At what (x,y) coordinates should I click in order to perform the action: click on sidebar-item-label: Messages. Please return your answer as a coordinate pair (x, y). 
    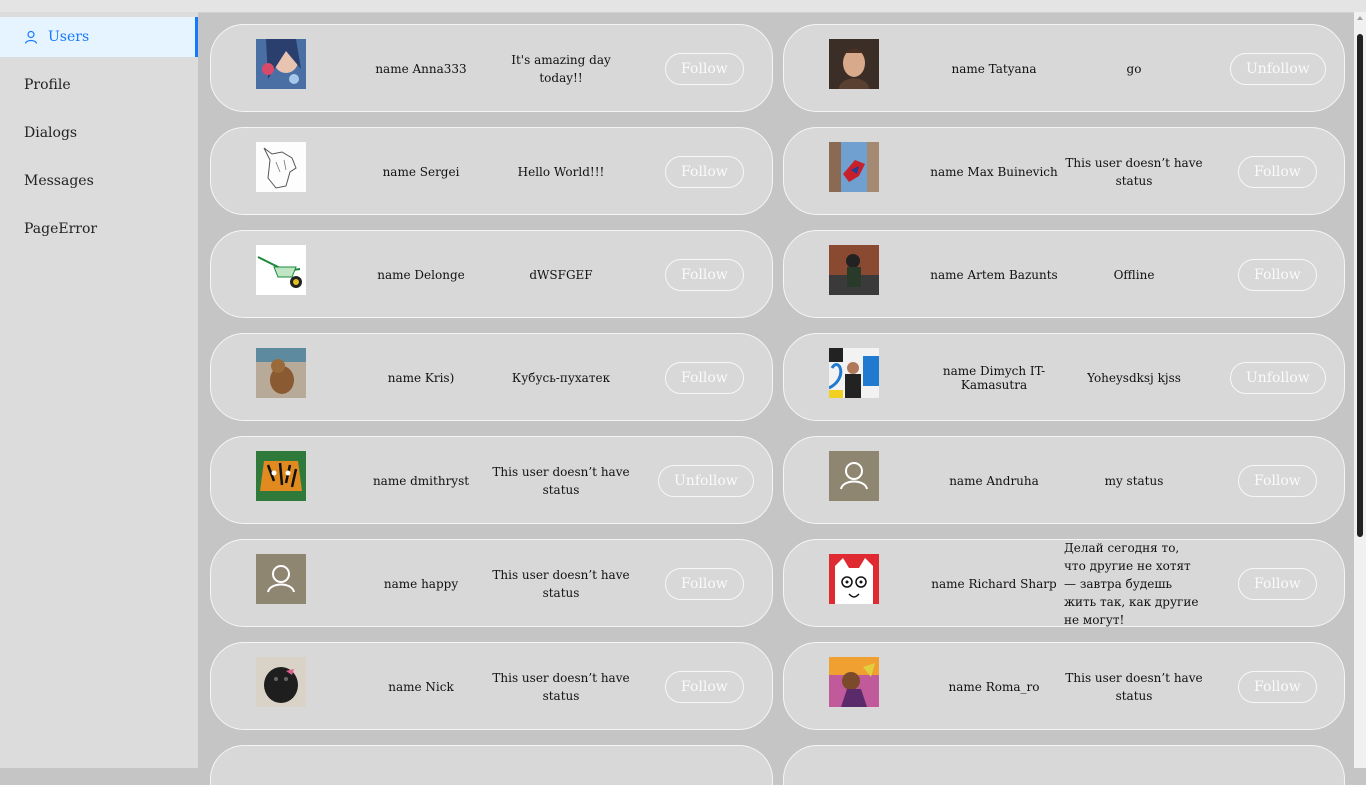
    Looking at the image, I should click on (59, 181).